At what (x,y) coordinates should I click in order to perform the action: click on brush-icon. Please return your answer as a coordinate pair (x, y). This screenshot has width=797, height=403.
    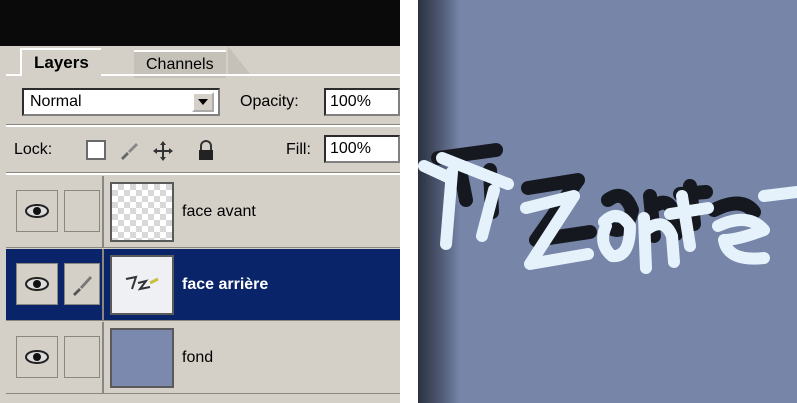
    Looking at the image, I should click on (82, 286).